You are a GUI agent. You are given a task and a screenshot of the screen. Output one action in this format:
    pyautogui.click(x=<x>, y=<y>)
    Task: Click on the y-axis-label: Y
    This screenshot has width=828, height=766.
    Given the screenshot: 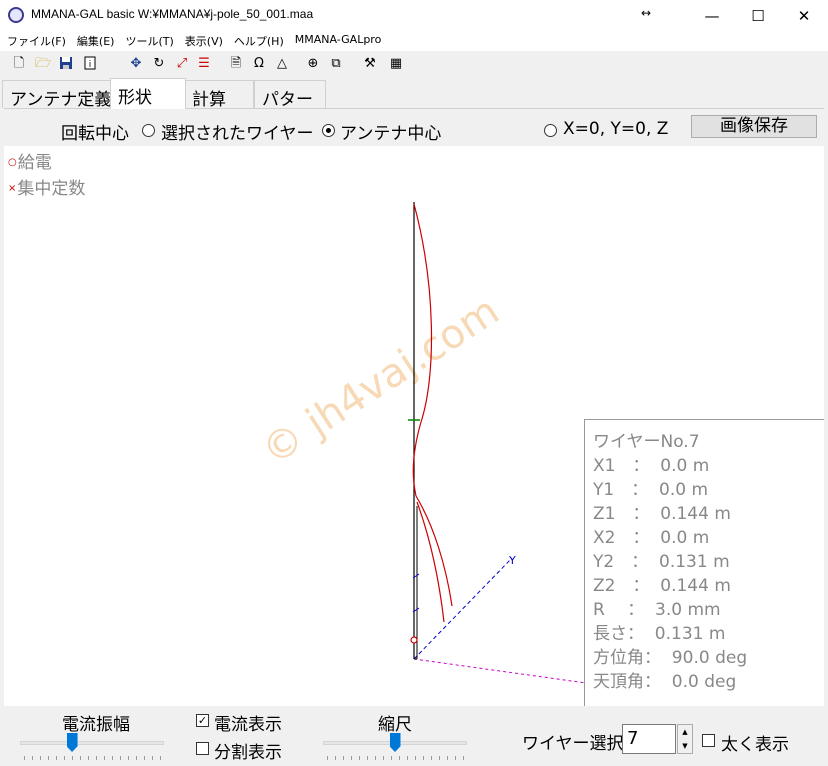 What is the action you would take?
    pyautogui.click(x=512, y=560)
    